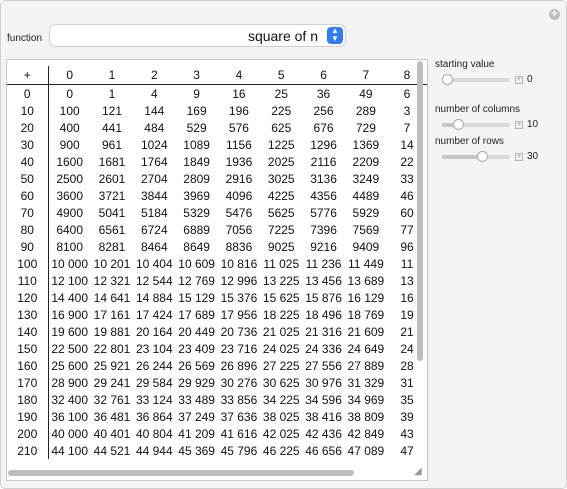 This screenshot has height=489, width=567. What do you see at coordinates (281, 178) in the screenshot?
I see `table-cell: 3025` at bounding box center [281, 178].